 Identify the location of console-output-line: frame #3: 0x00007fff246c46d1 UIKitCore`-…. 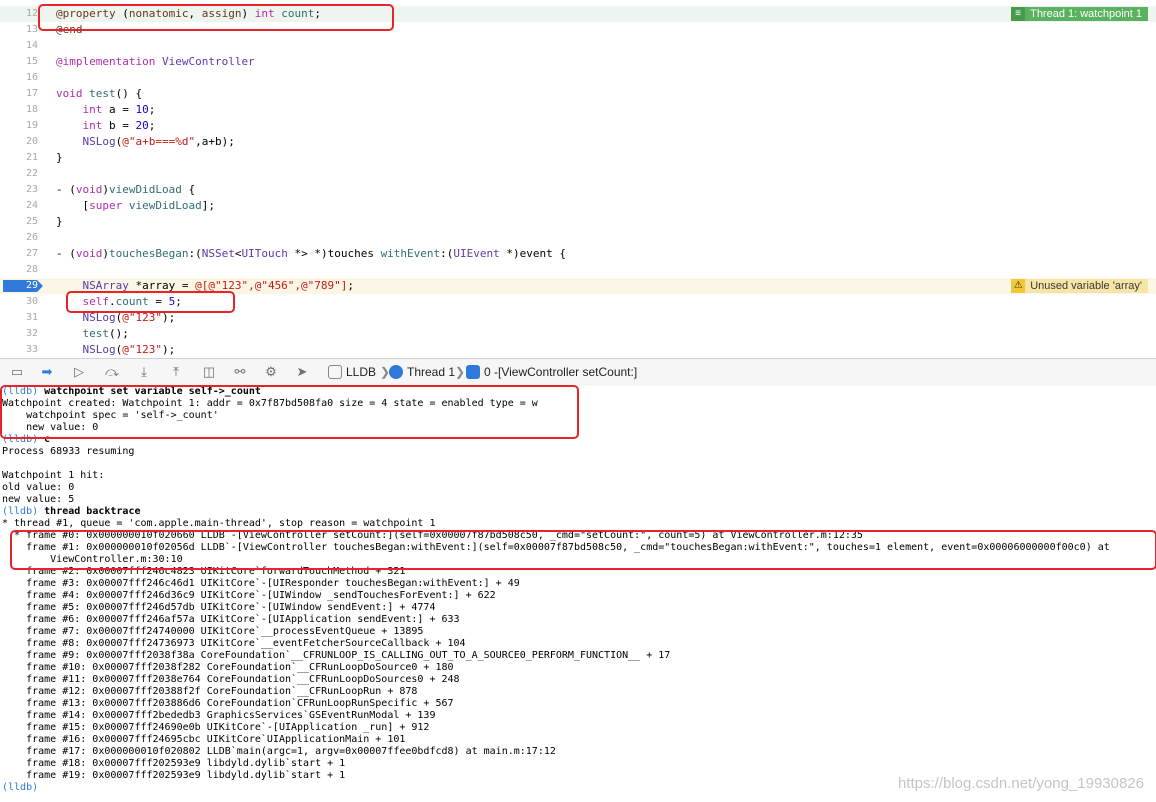
(261, 583).